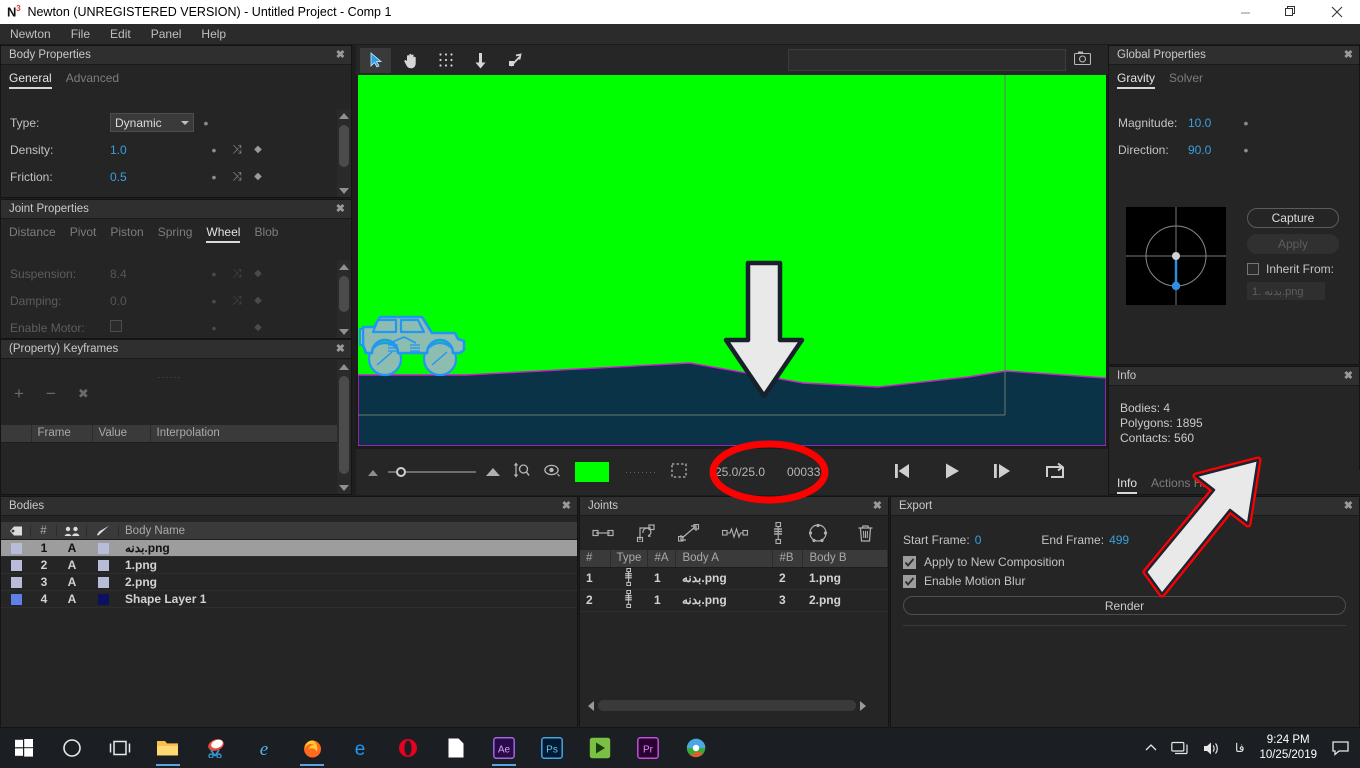  I want to click on col-frame: Frame, so click(62, 434).